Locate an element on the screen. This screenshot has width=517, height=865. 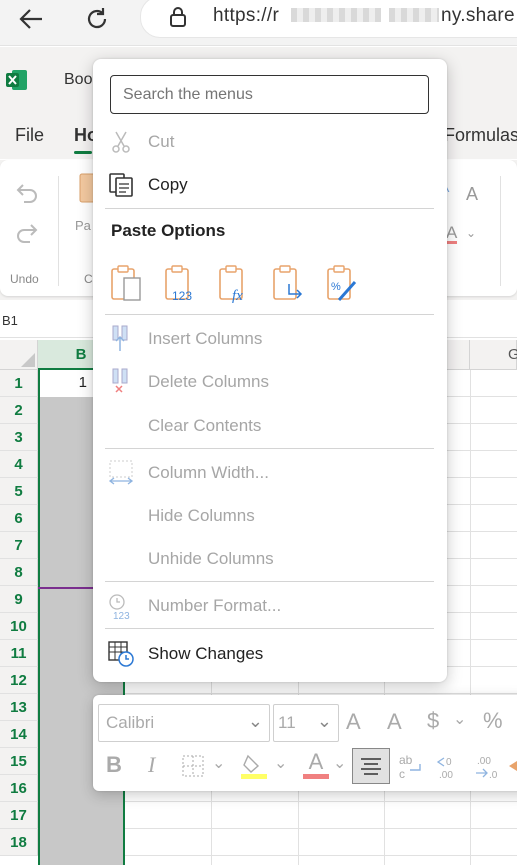
menu-item-unhide-columns: Unhide Columns is located at coordinates (270, 559).